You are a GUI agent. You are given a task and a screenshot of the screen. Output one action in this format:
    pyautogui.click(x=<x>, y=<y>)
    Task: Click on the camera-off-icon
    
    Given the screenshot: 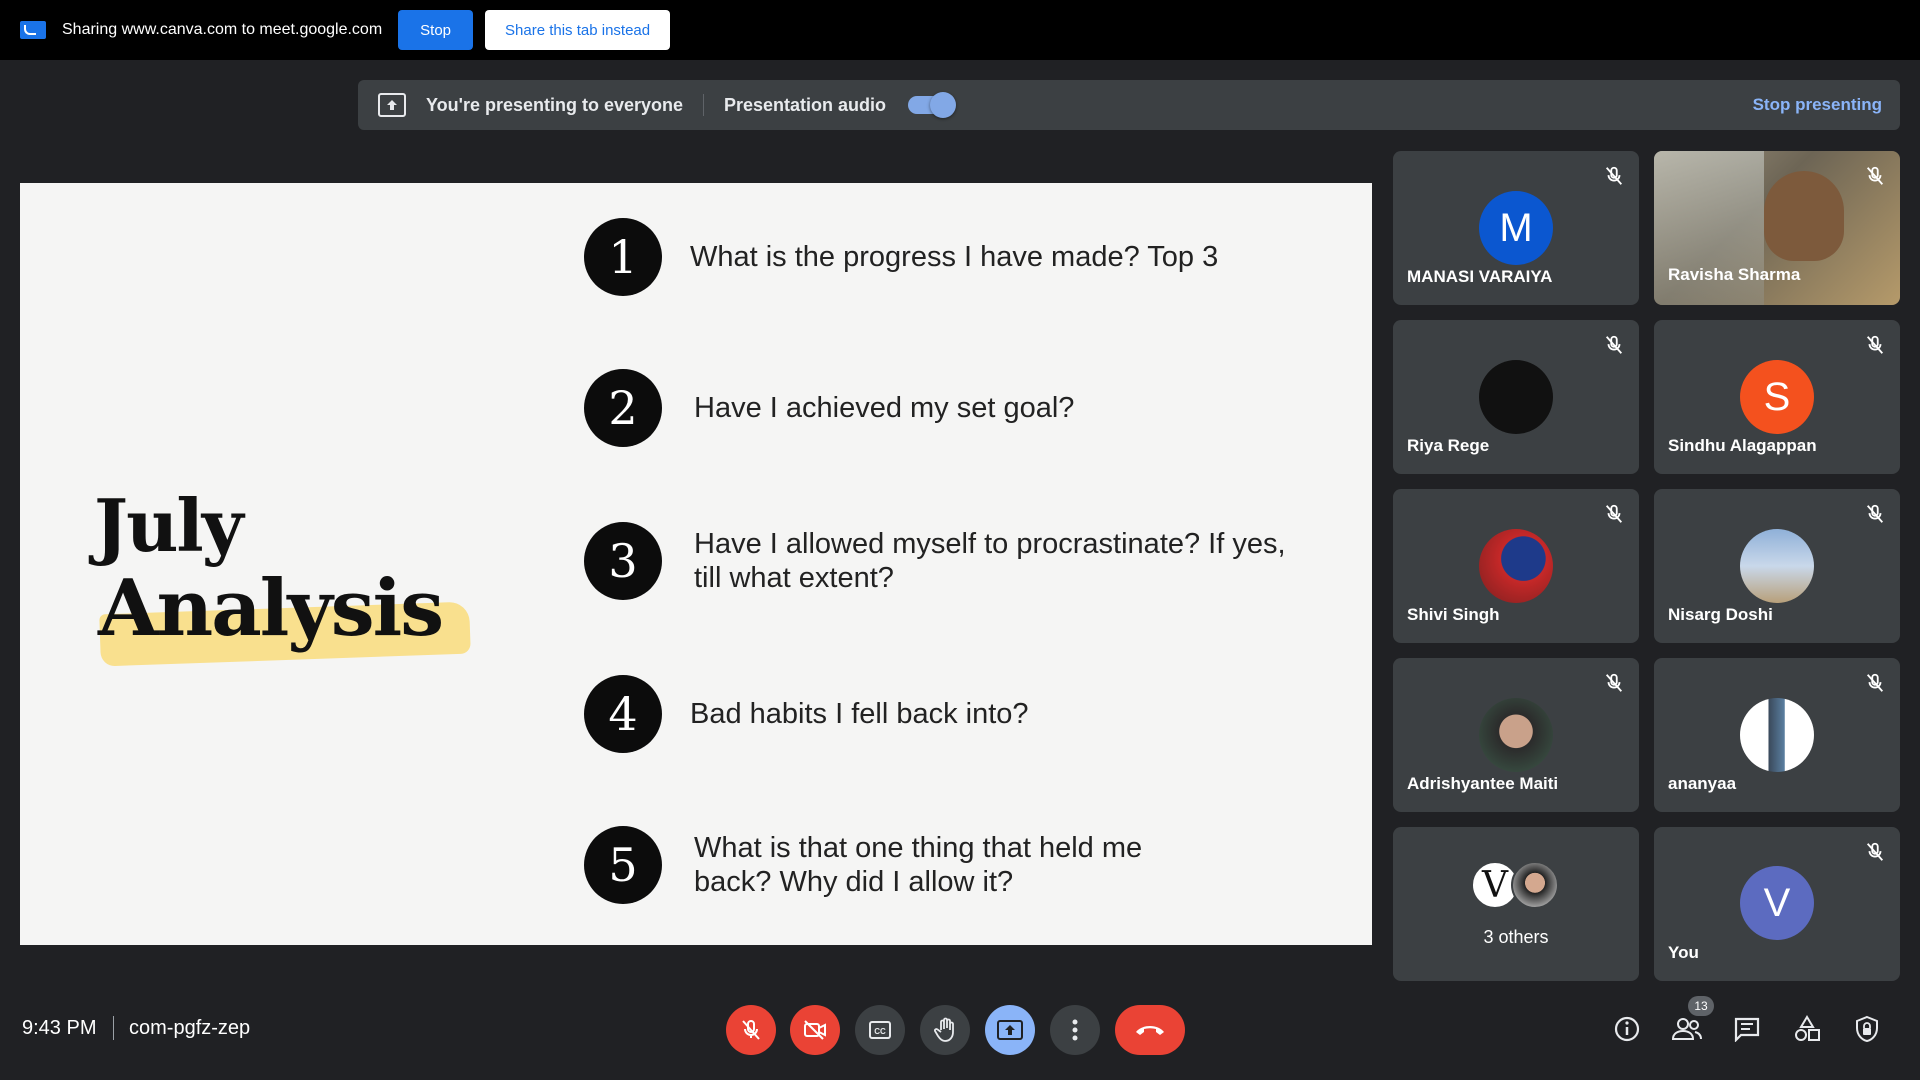 What is the action you would take?
    pyautogui.click(x=815, y=1030)
    